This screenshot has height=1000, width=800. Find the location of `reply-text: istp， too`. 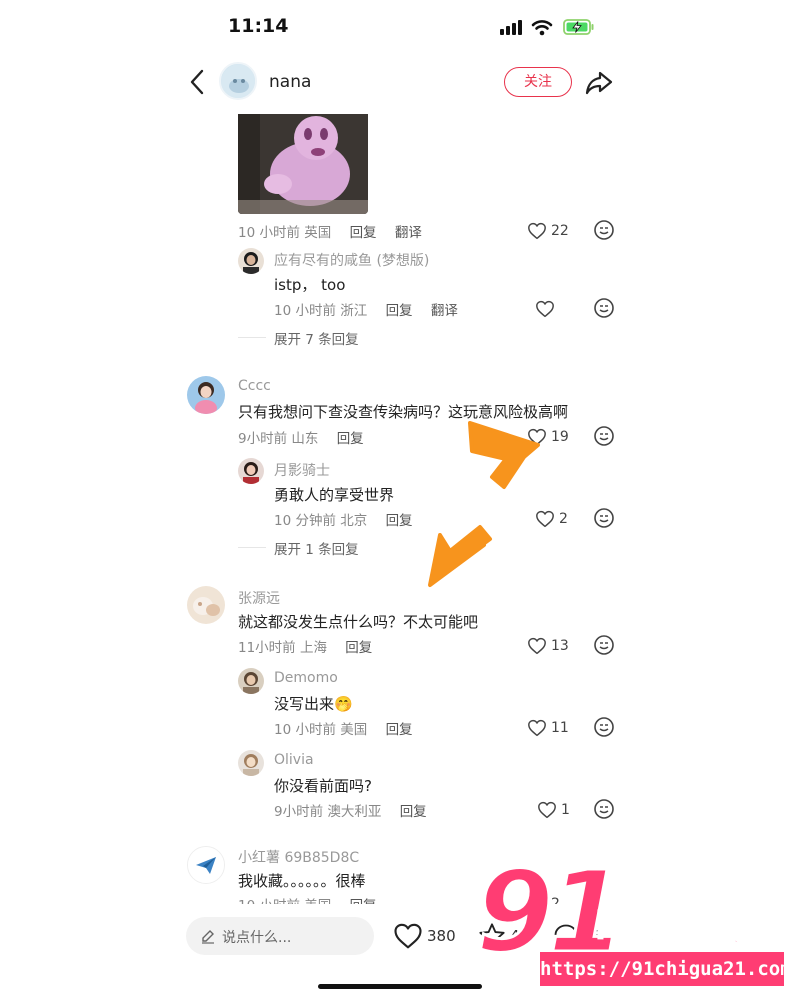

reply-text: istp， too is located at coordinates (310, 285).